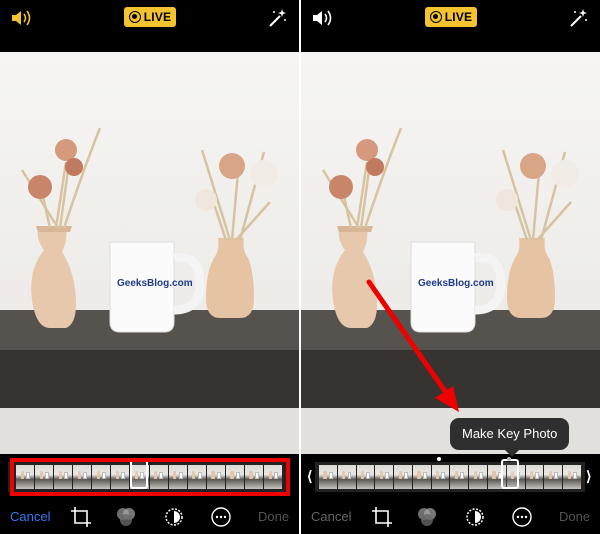 The width and height of the screenshot is (600, 534). I want to click on timeline-frames, so click(450, 477).